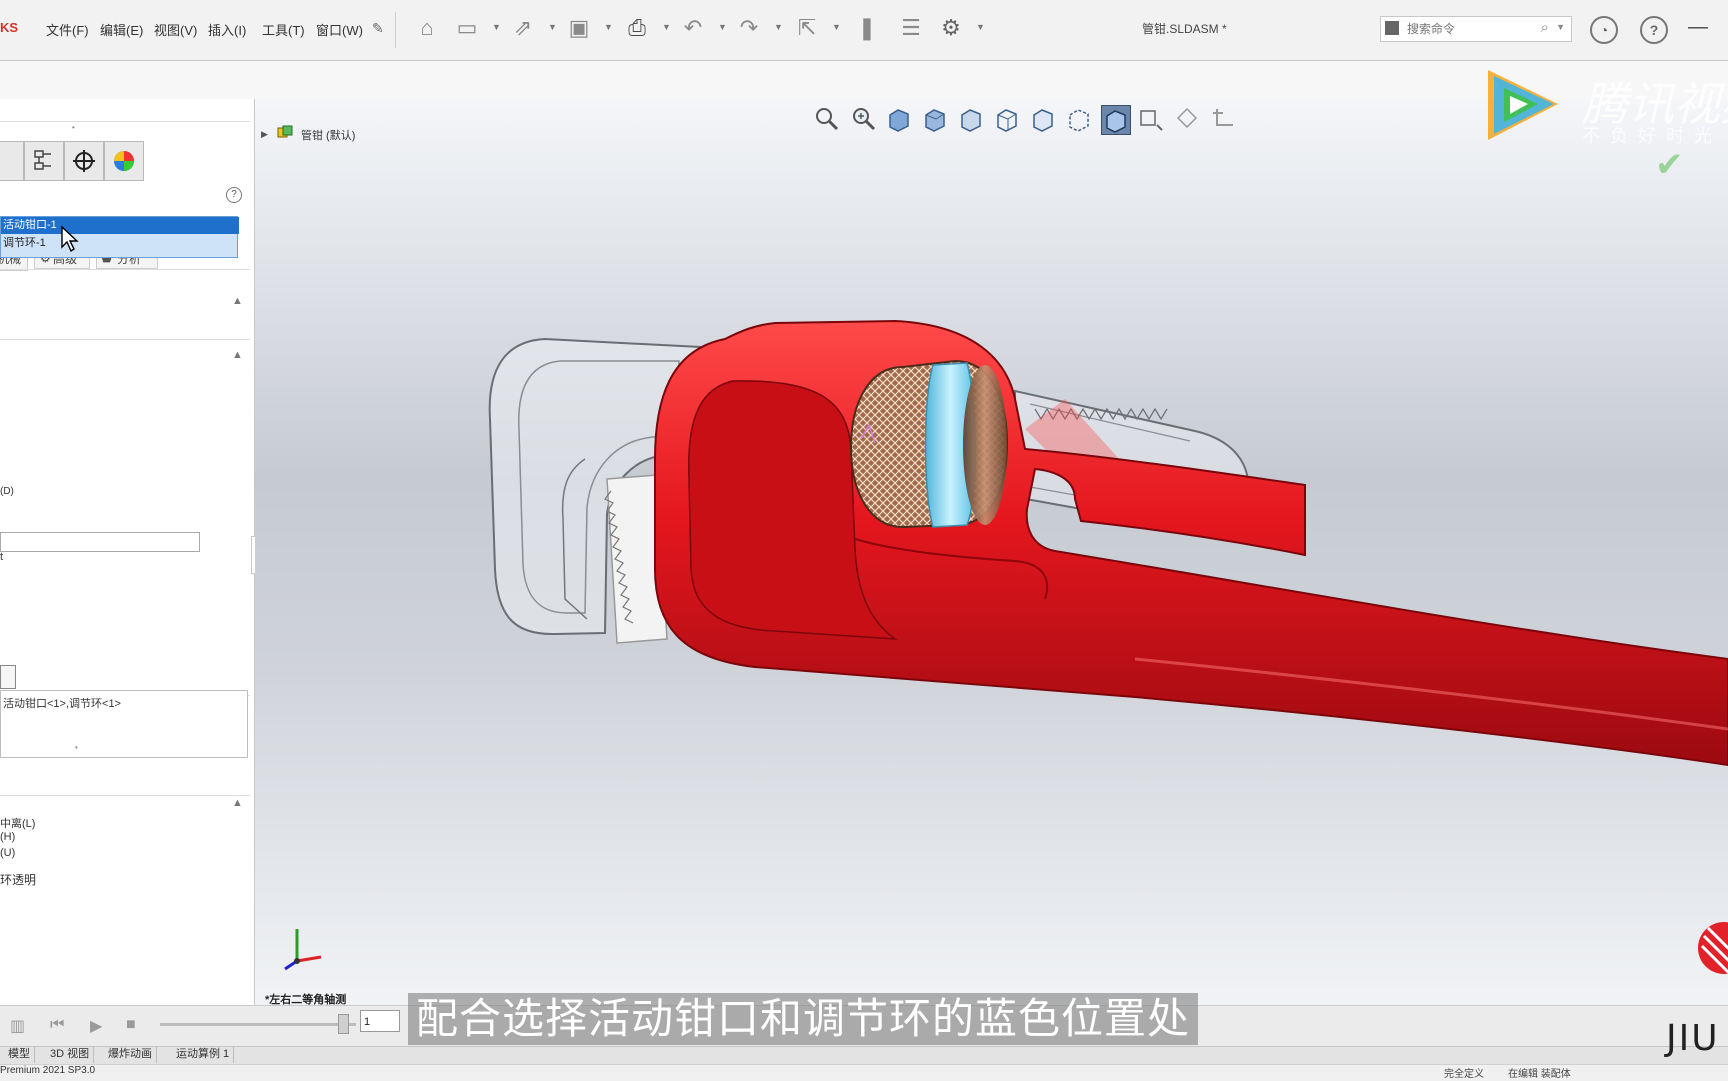  Describe the element at coordinates (637, 28) in the screenshot. I see `print-icon: ⎙` at that location.